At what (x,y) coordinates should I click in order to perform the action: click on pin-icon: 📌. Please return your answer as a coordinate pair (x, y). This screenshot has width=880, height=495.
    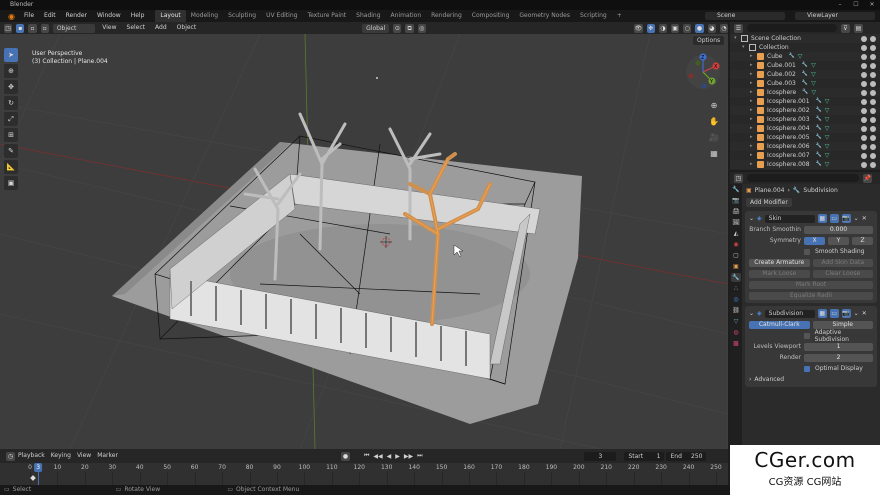
    Looking at the image, I should click on (867, 178).